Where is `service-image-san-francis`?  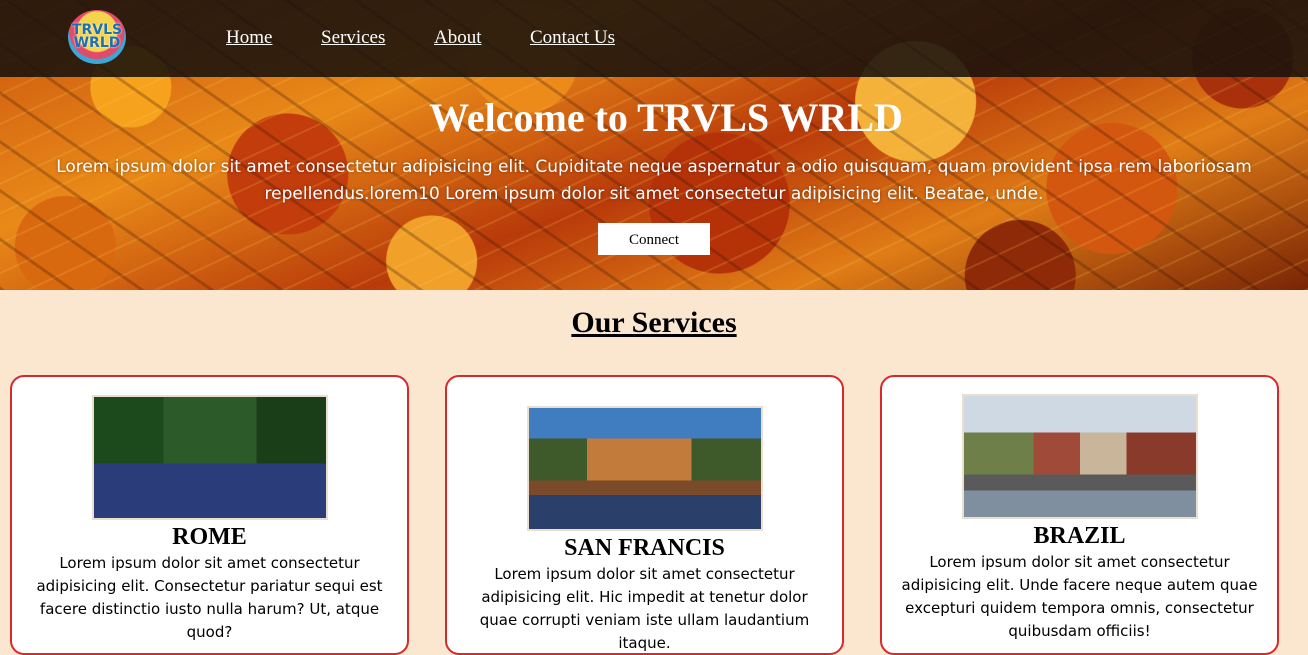
service-image-san-francis is located at coordinates (644, 468).